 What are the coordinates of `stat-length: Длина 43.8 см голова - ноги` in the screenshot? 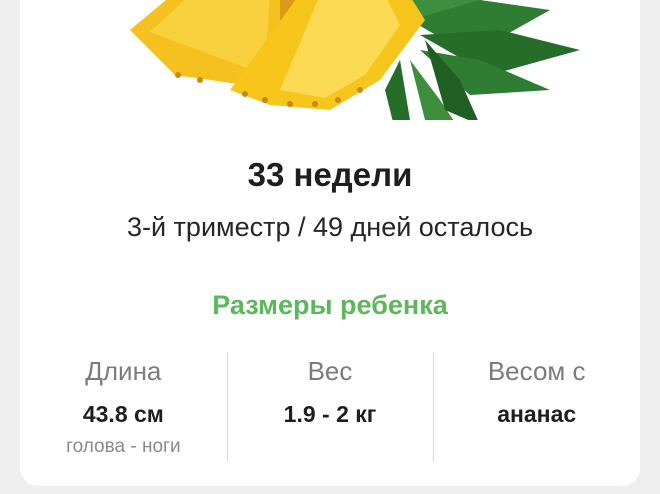 It's located at (123, 408).